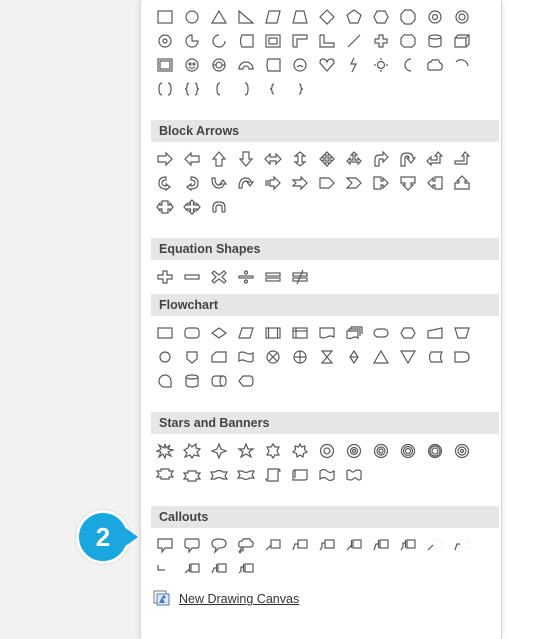 The image size is (543, 639). I want to click on right-arrow-shape, so click(165, 159).